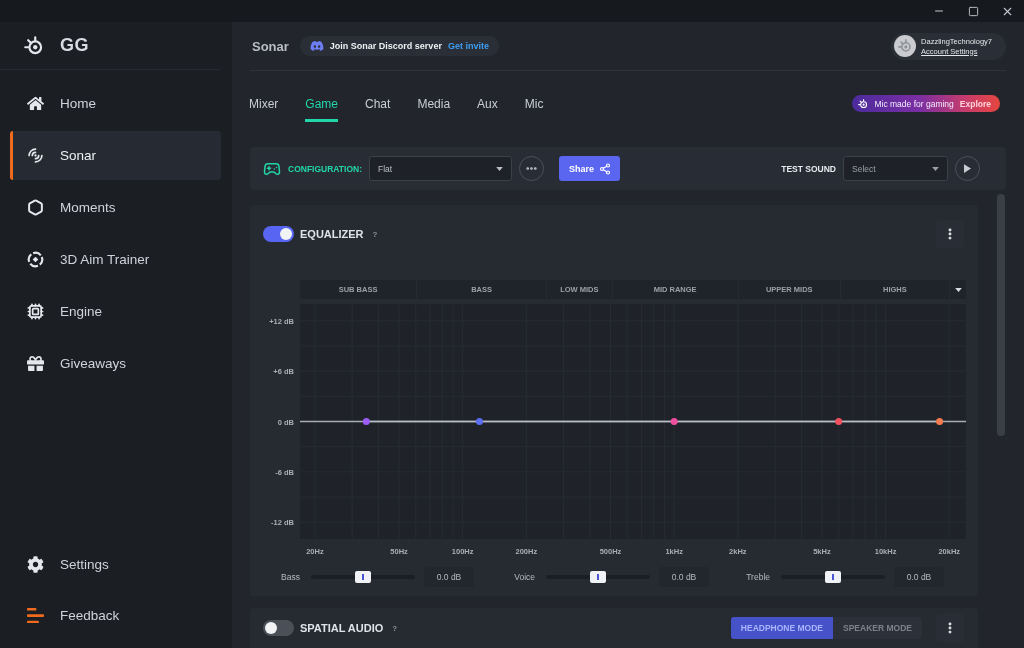 The image size is (1024, 648). I want to click on discord-logo-icon, so click(316, 46).